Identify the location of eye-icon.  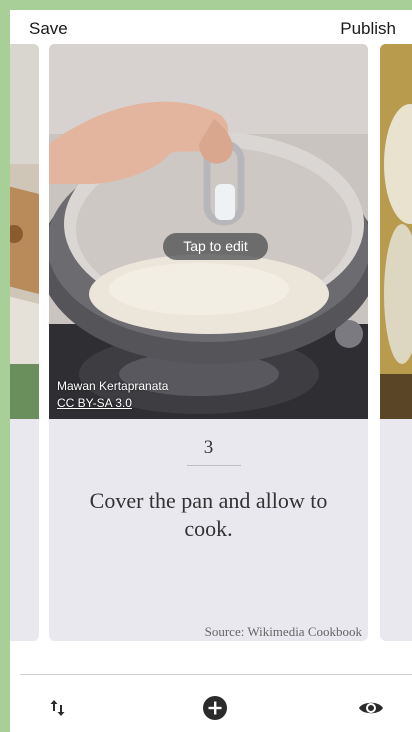
(371, 708).